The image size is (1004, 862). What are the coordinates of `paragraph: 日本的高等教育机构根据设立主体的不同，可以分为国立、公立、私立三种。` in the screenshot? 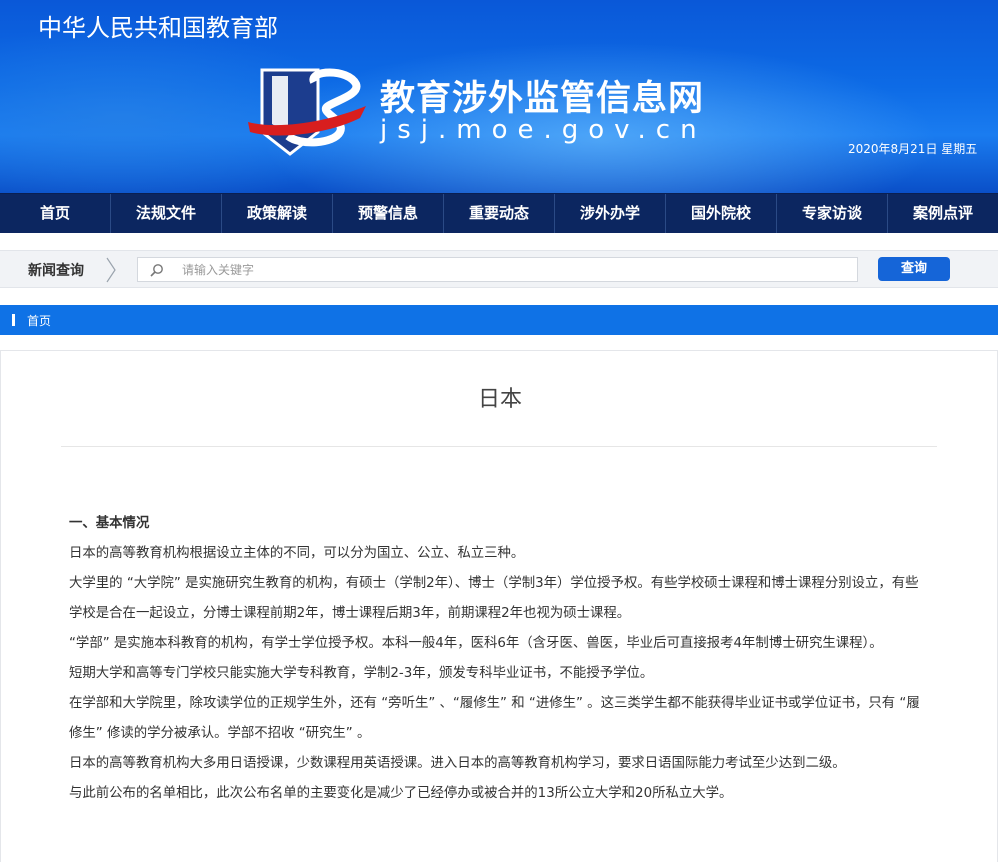 It's located at (297, 553).